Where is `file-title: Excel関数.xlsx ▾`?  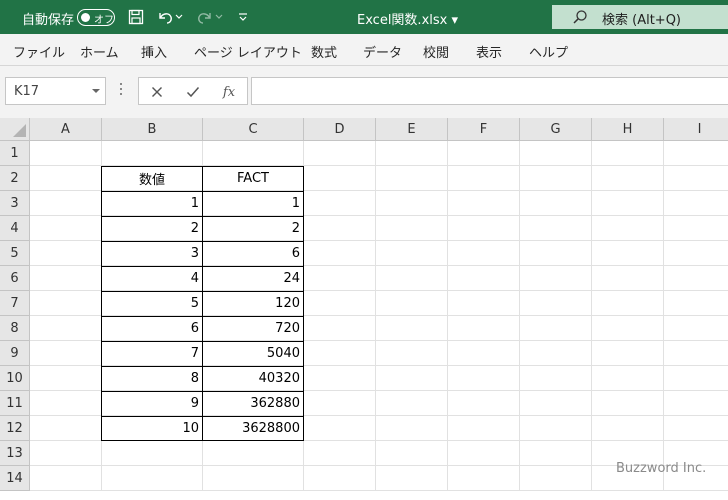 file-title: Excel関数.xlsx ▾ is located at coordinates (407, 18).